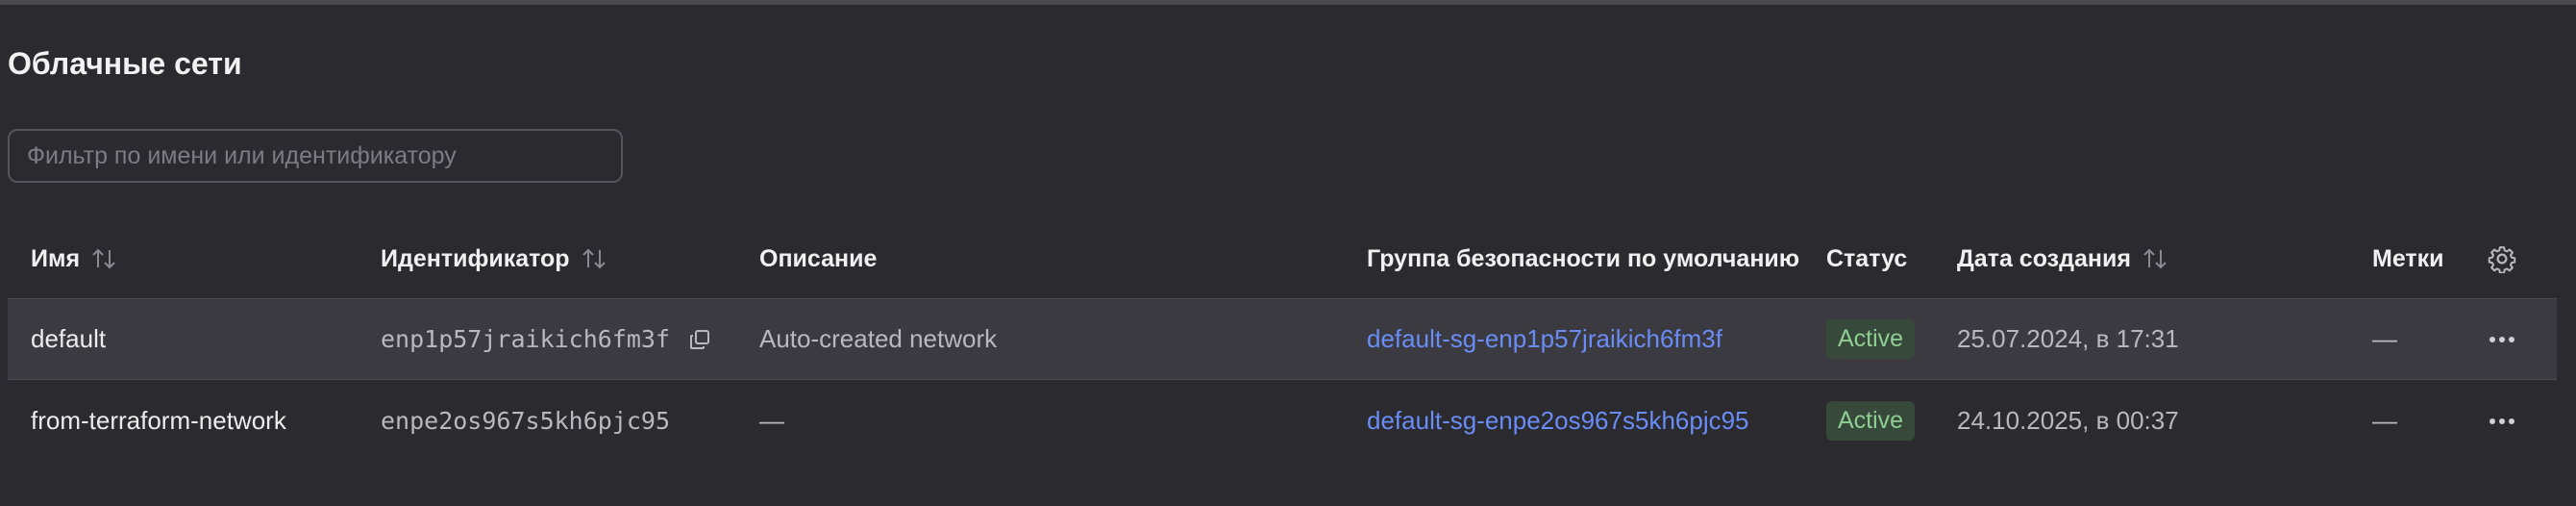 The height and width of the screenshot is (506, 2576). Describe the element at coordinates (2068, 338) in the screenshot. I see `row-created: 25.07.2024, в 17:31` at that location.